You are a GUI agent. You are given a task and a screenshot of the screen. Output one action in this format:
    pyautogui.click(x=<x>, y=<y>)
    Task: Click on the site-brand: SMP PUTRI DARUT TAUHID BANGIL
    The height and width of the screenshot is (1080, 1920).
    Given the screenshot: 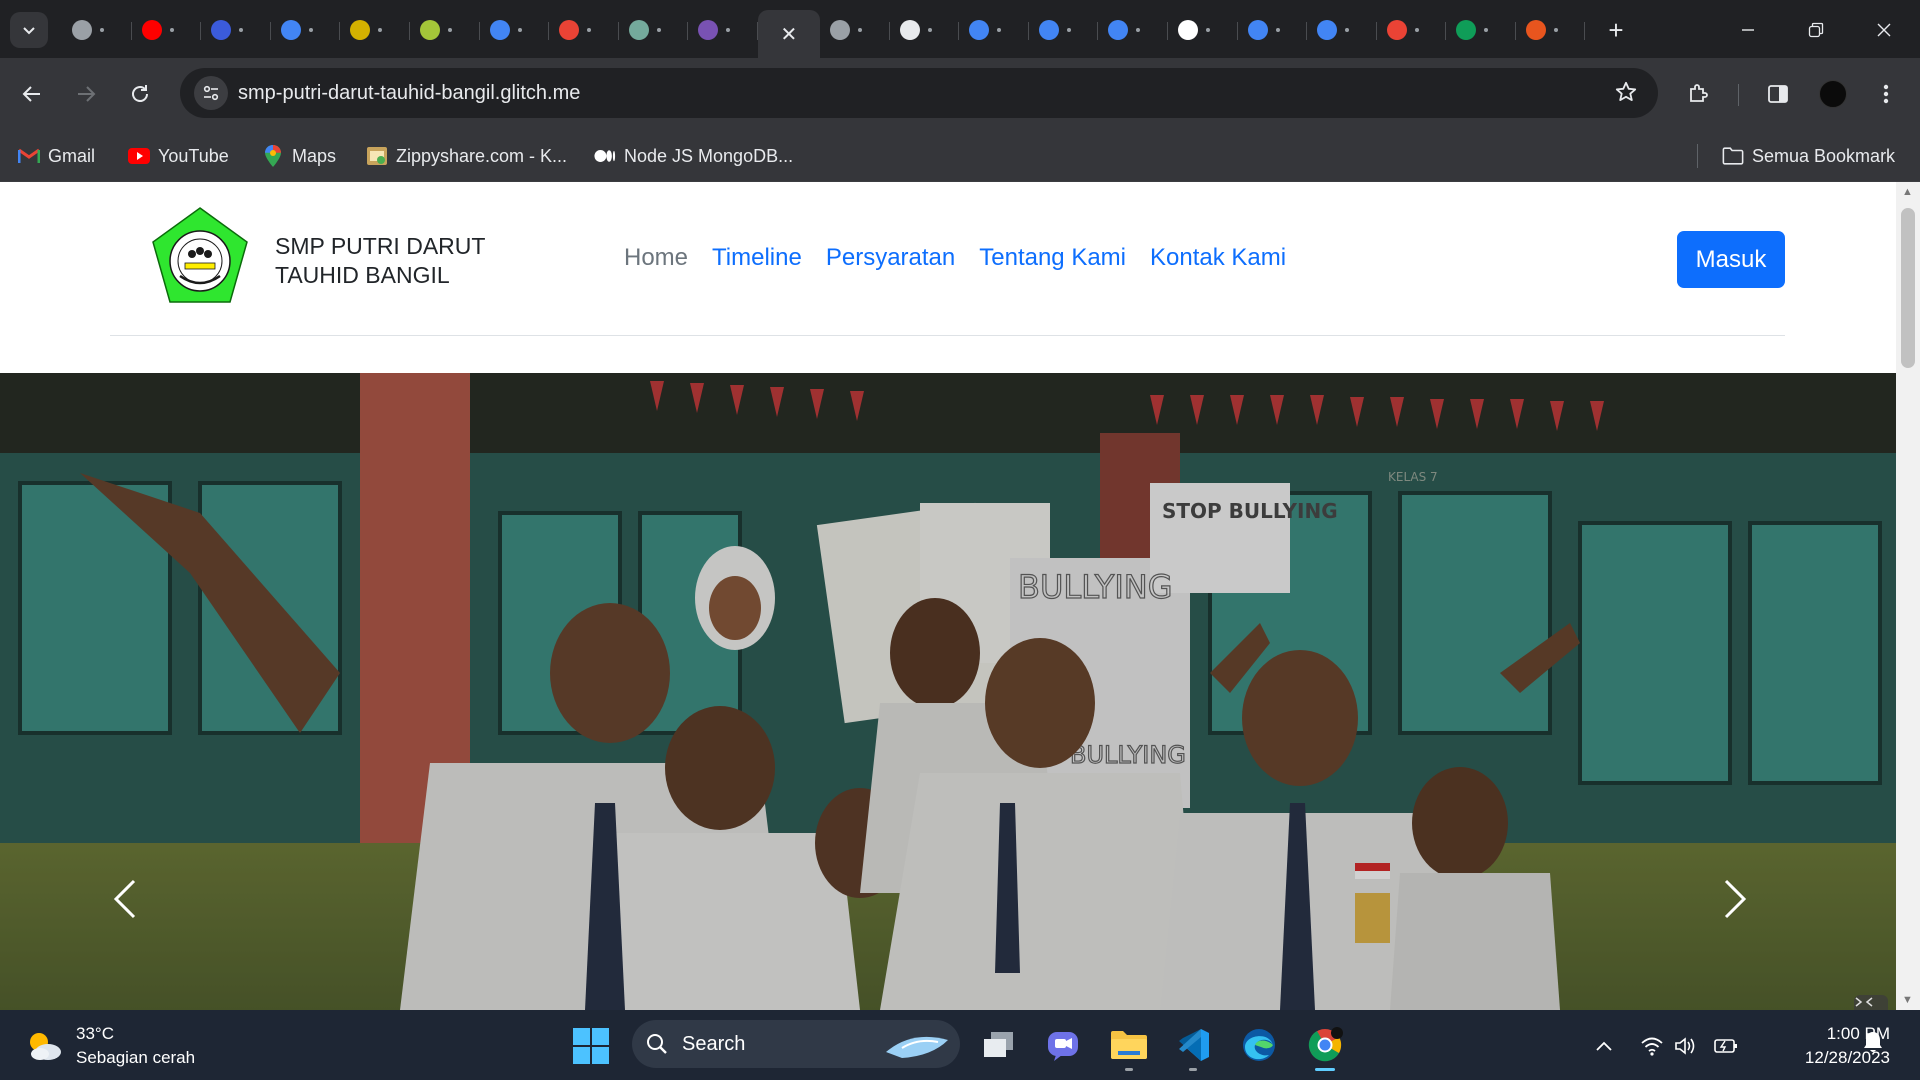 What is the action you would take?
    pyautogui.click(x=395, y=261)
    